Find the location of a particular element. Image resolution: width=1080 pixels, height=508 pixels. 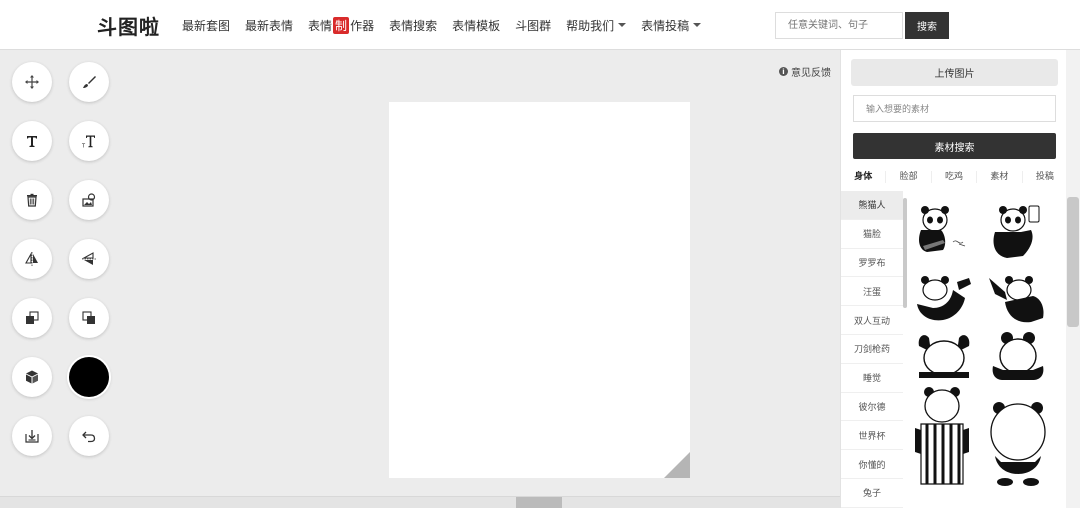

move-tool-button is located at coordinates (32, 82).